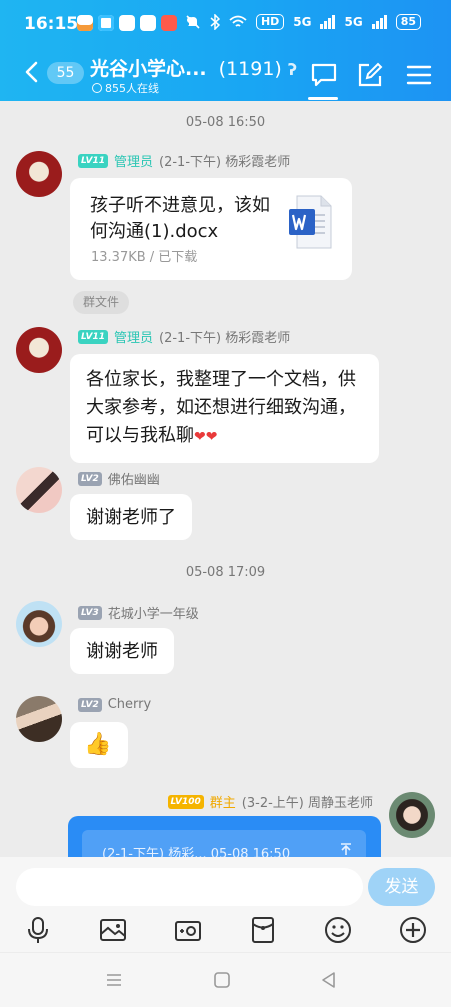 The height and width of the screenshot is (1007, 451). Describe the element at coordinates (419, 75) in the screenshot. I see `menu-icon` at that location.